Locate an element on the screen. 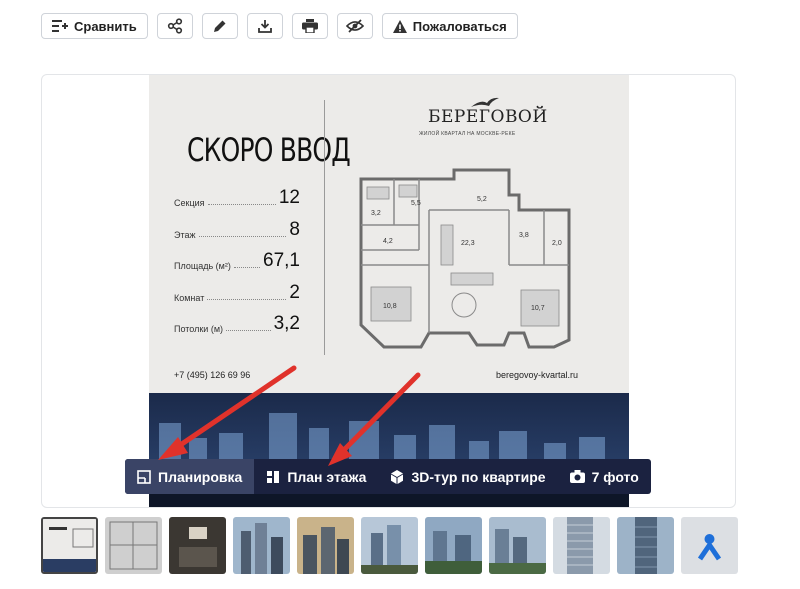 The image size is (800, 589). pencil-icon is located at coordinates (219, 26).